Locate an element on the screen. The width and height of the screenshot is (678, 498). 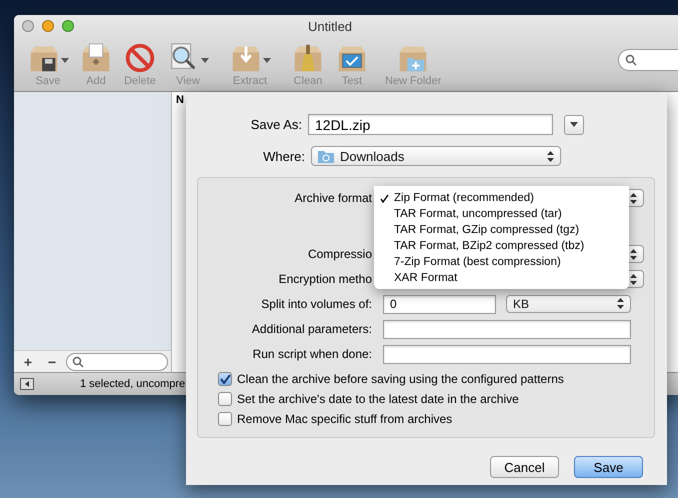
status-text: 1 selected, uncompre is located at coordinates (133, 384).